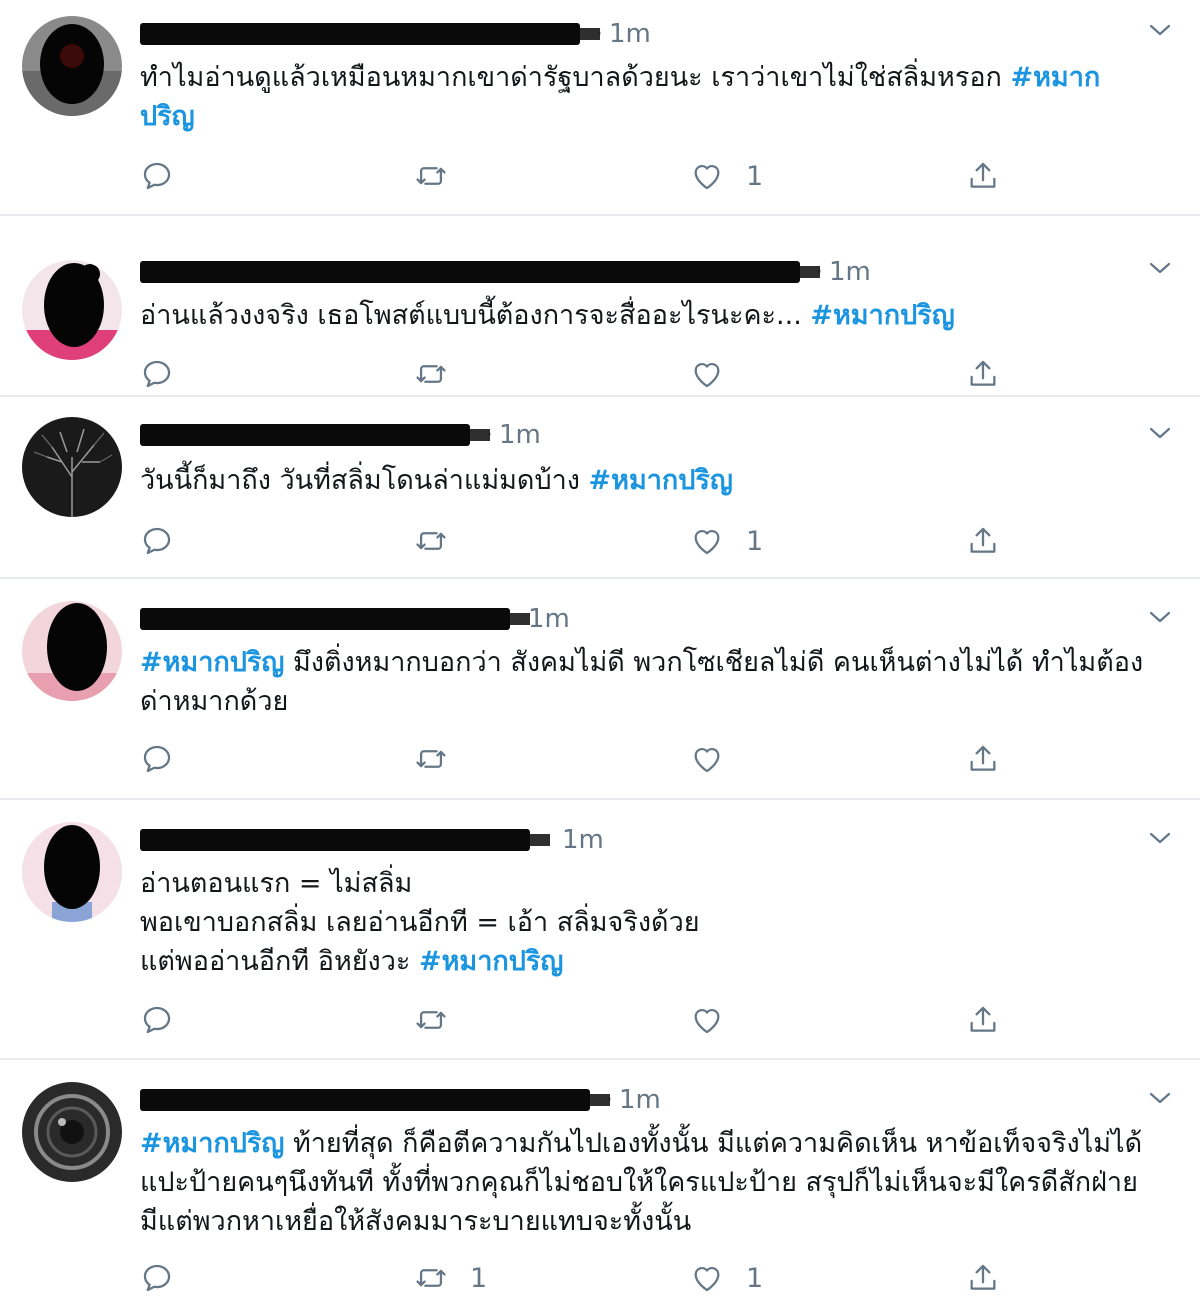  Describe the element at coordinates (650, 961) in the screenshot. I see `tweet-text-line: แต่พออ่านอีกที อิหยังวะ #หมากปริญ` at that location.